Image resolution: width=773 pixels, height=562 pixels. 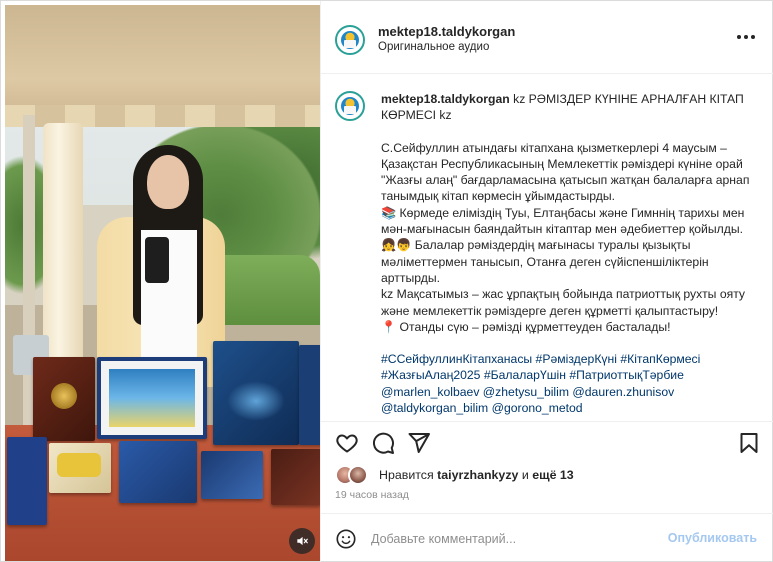 I want to click on emoji-button, so click(x=346, y=539).